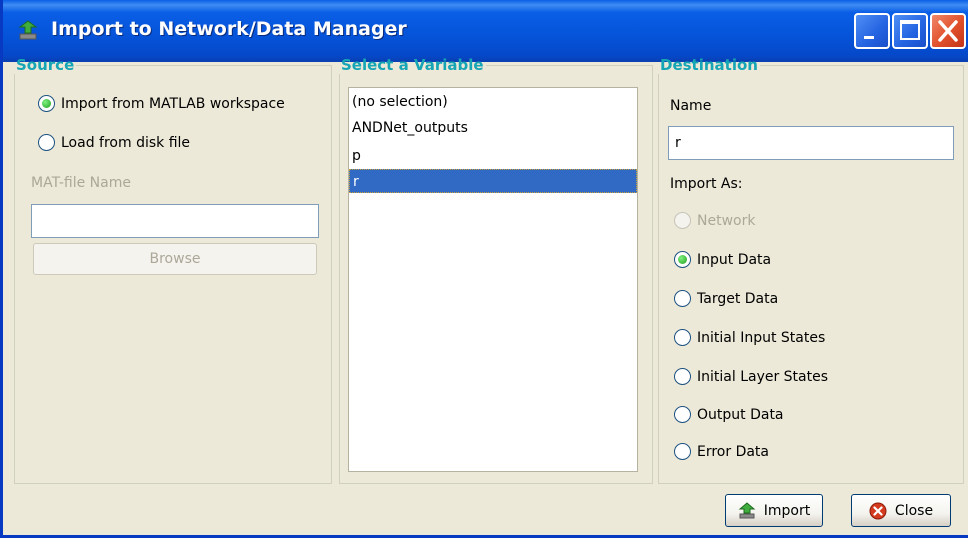 This screenshot has width=968, height=538. Describe the element at coordinates (706, 184) in the screenshot. I see `import-as-label: Import As:` at that location.